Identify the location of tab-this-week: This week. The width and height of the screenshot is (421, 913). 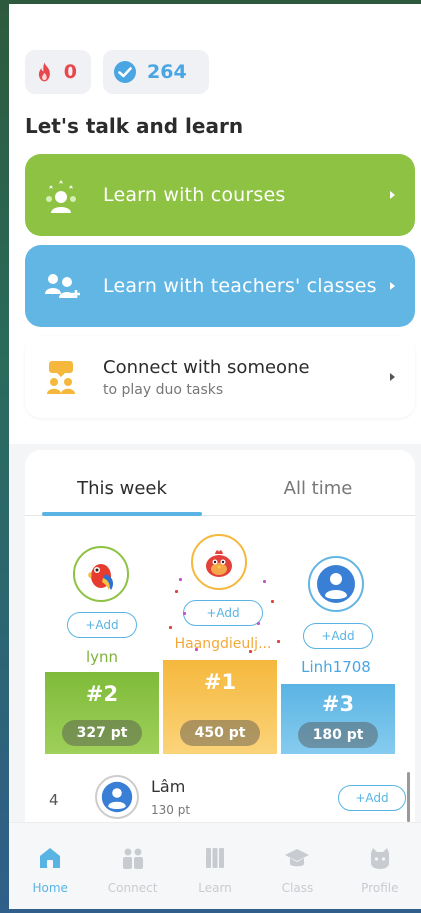
(122, 488).